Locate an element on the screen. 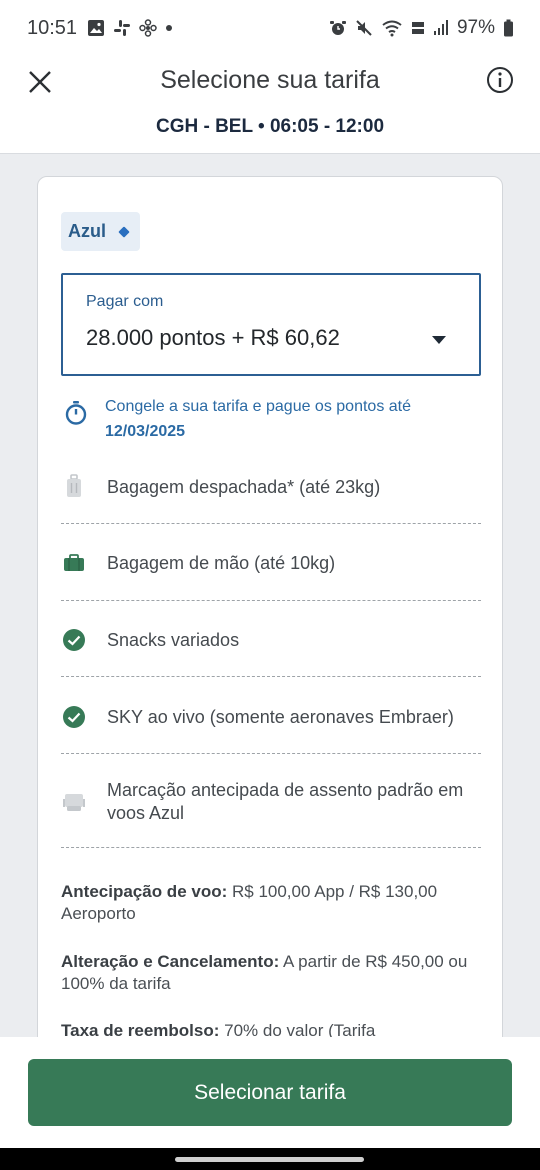 Image resolution: width=540 pixels, height=1170 pixels. signal-icon is located at coordinates (440, 27).